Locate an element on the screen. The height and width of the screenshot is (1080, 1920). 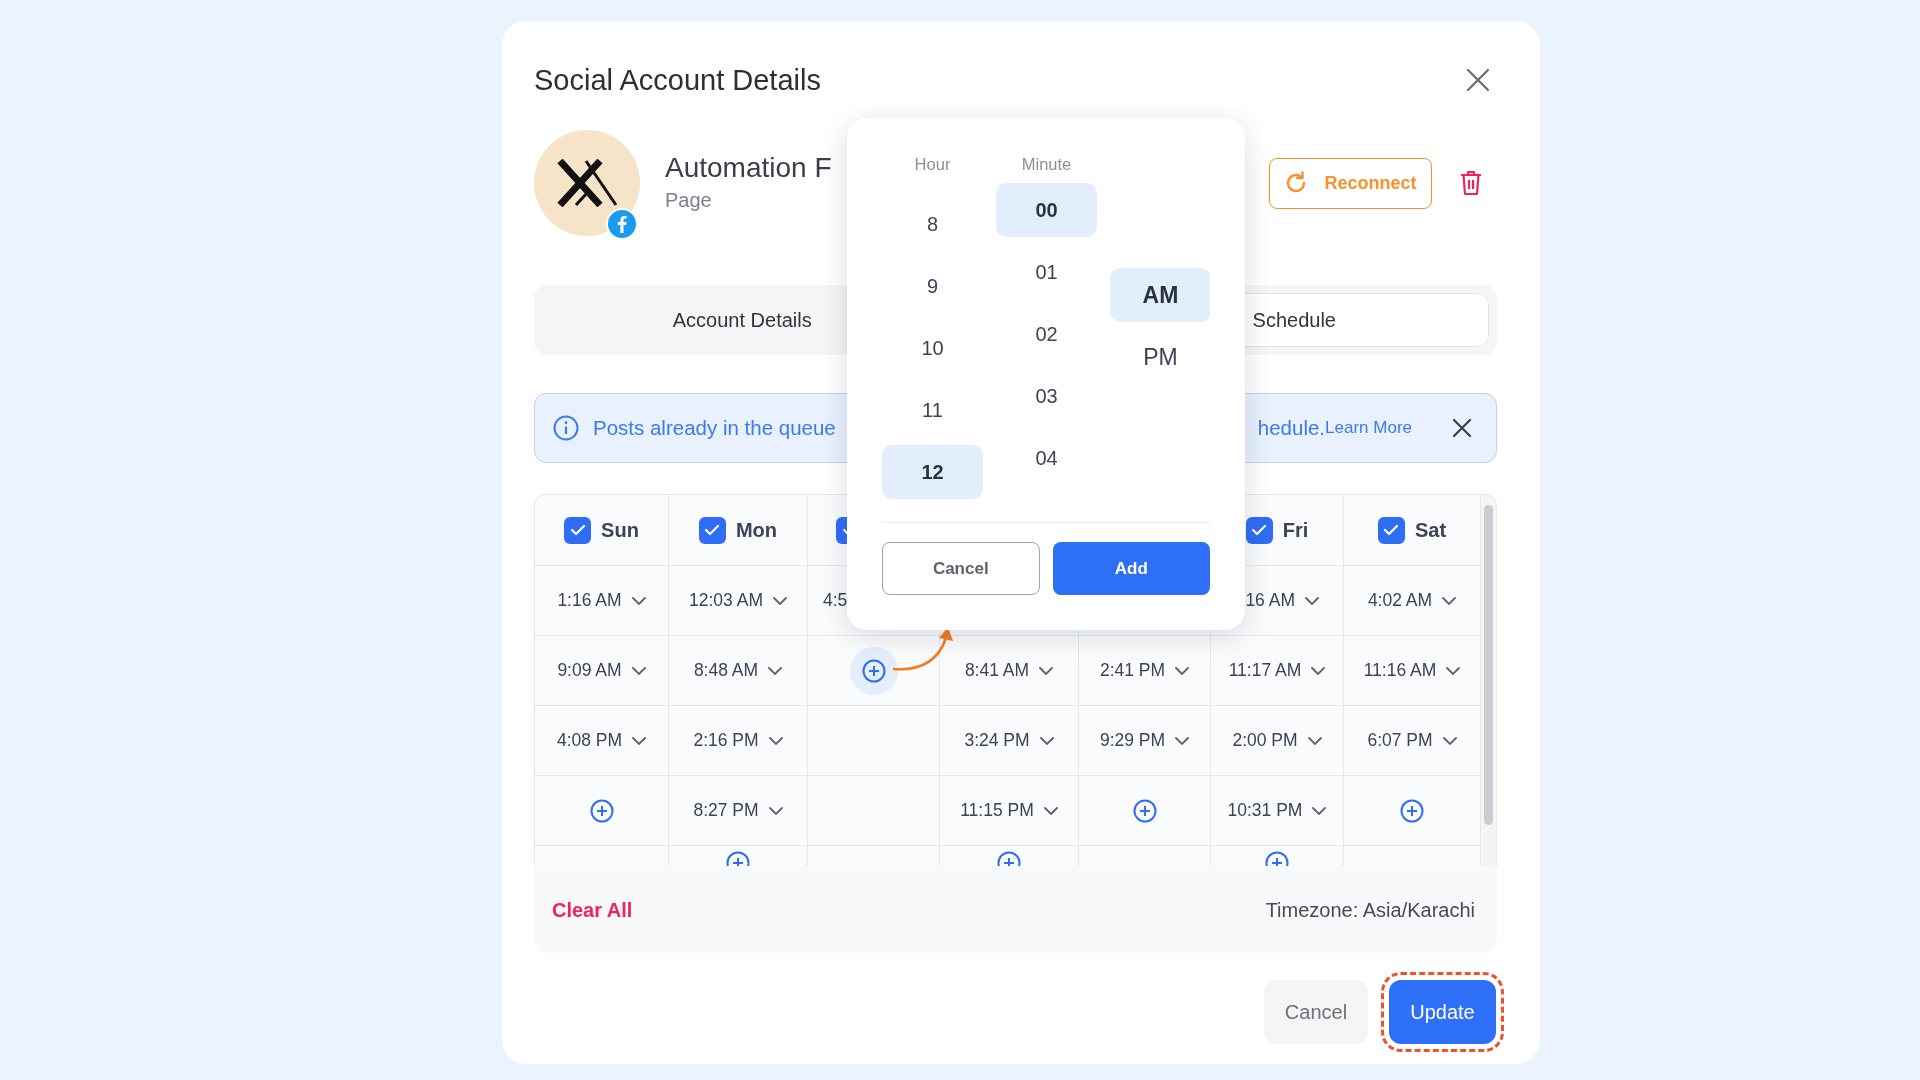
minute-label: Minute is located at coordinates (1046, 164).